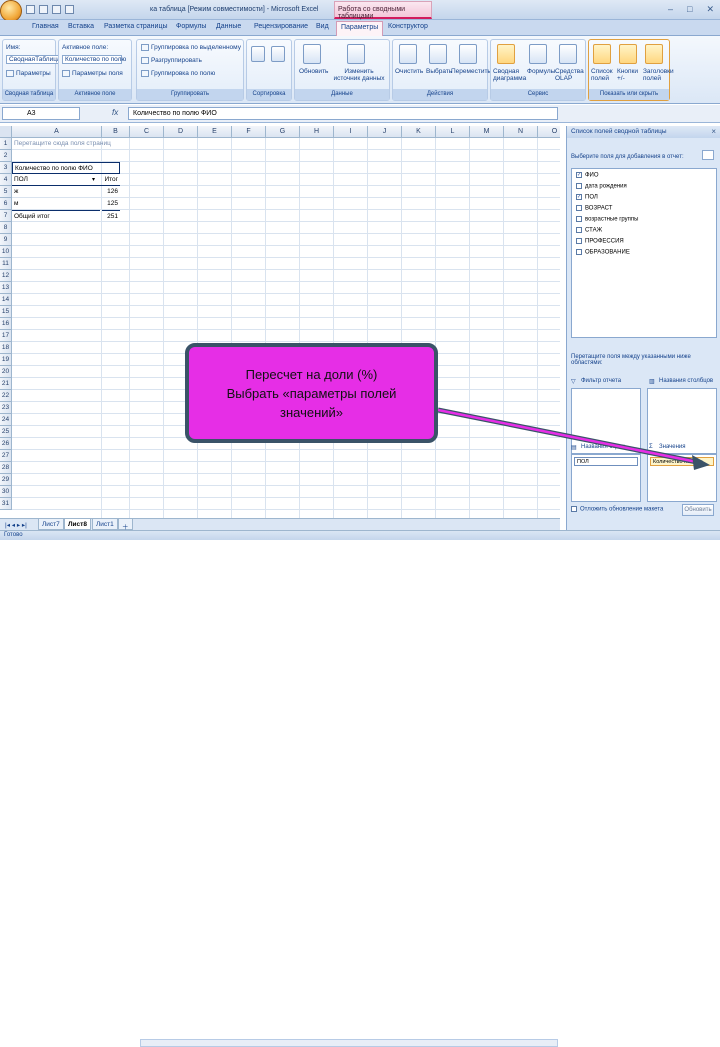 This screenshot has width=720, height=1047. Describe the element at coordinates (56, 216) in the screenshot. I see `pivot-grand-total-label: Общий итог` at that location.